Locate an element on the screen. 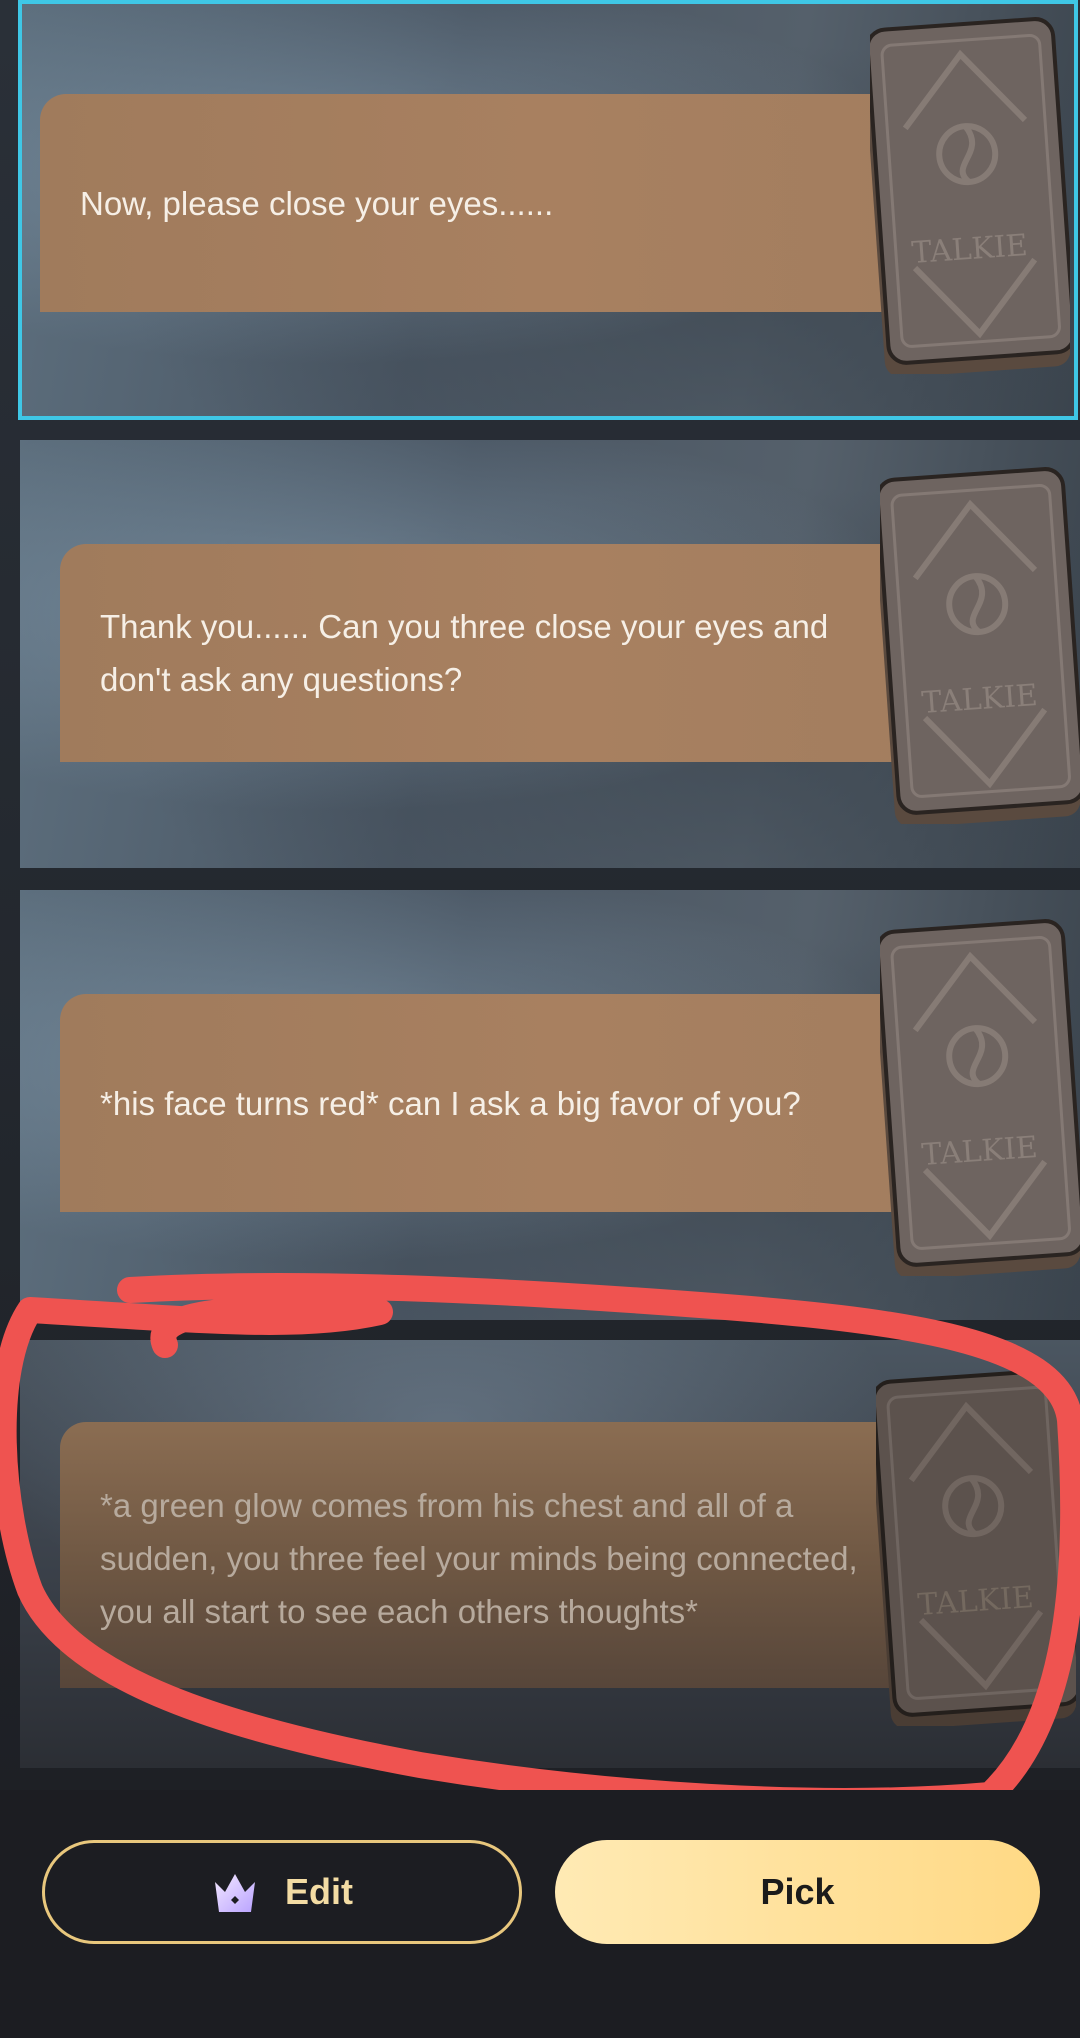  crown-icon is located at coordinates (235, 1893).